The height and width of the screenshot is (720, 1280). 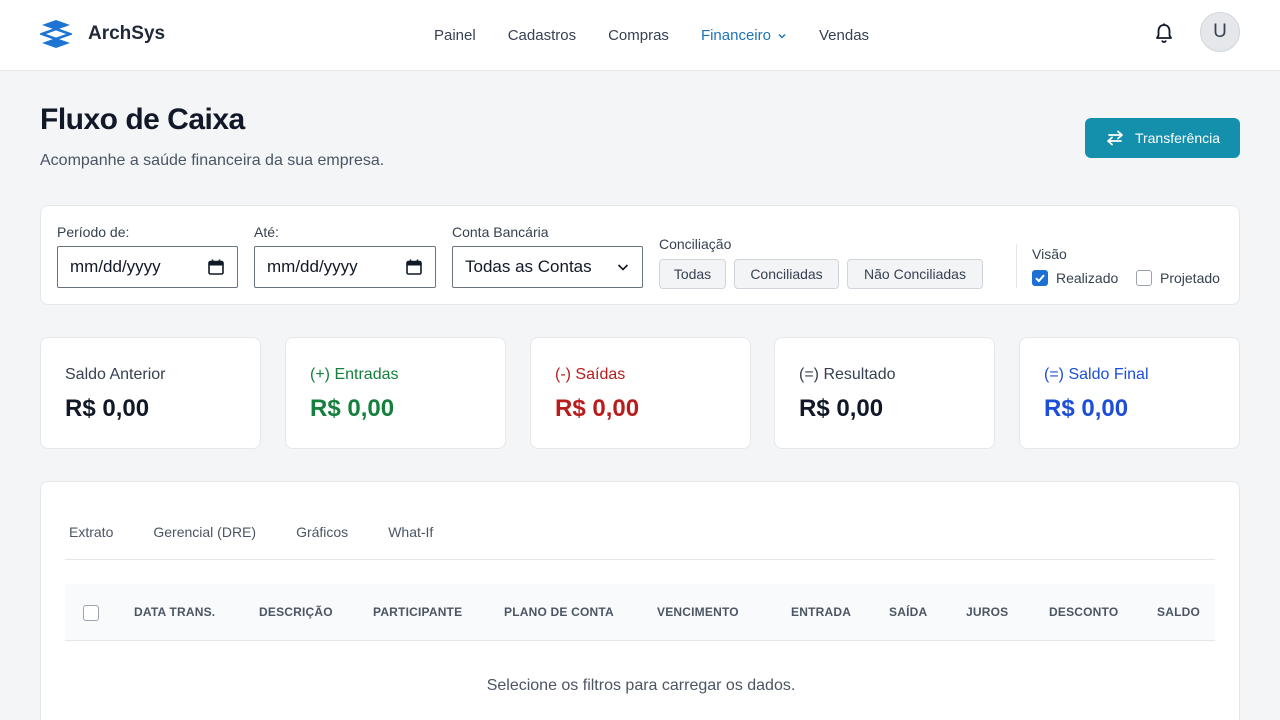 What do you see at coordinates (735, 35) in the screenshot?
I see `nav-item-financeiro-label: Financeiro` at bounding box center [735, 35].